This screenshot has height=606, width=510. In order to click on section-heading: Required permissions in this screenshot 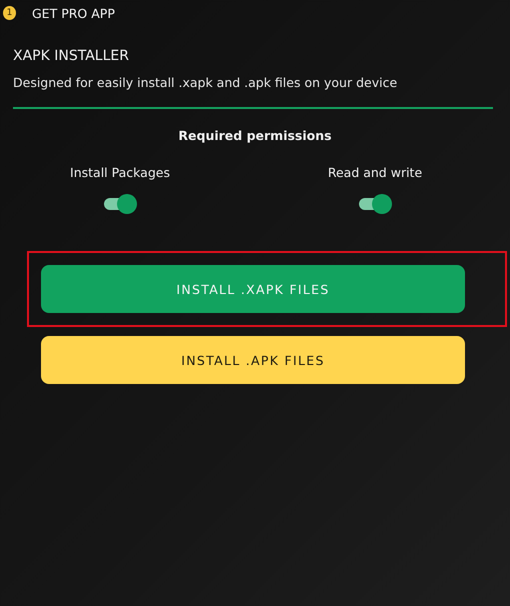, I will do `click(255, 135)`.